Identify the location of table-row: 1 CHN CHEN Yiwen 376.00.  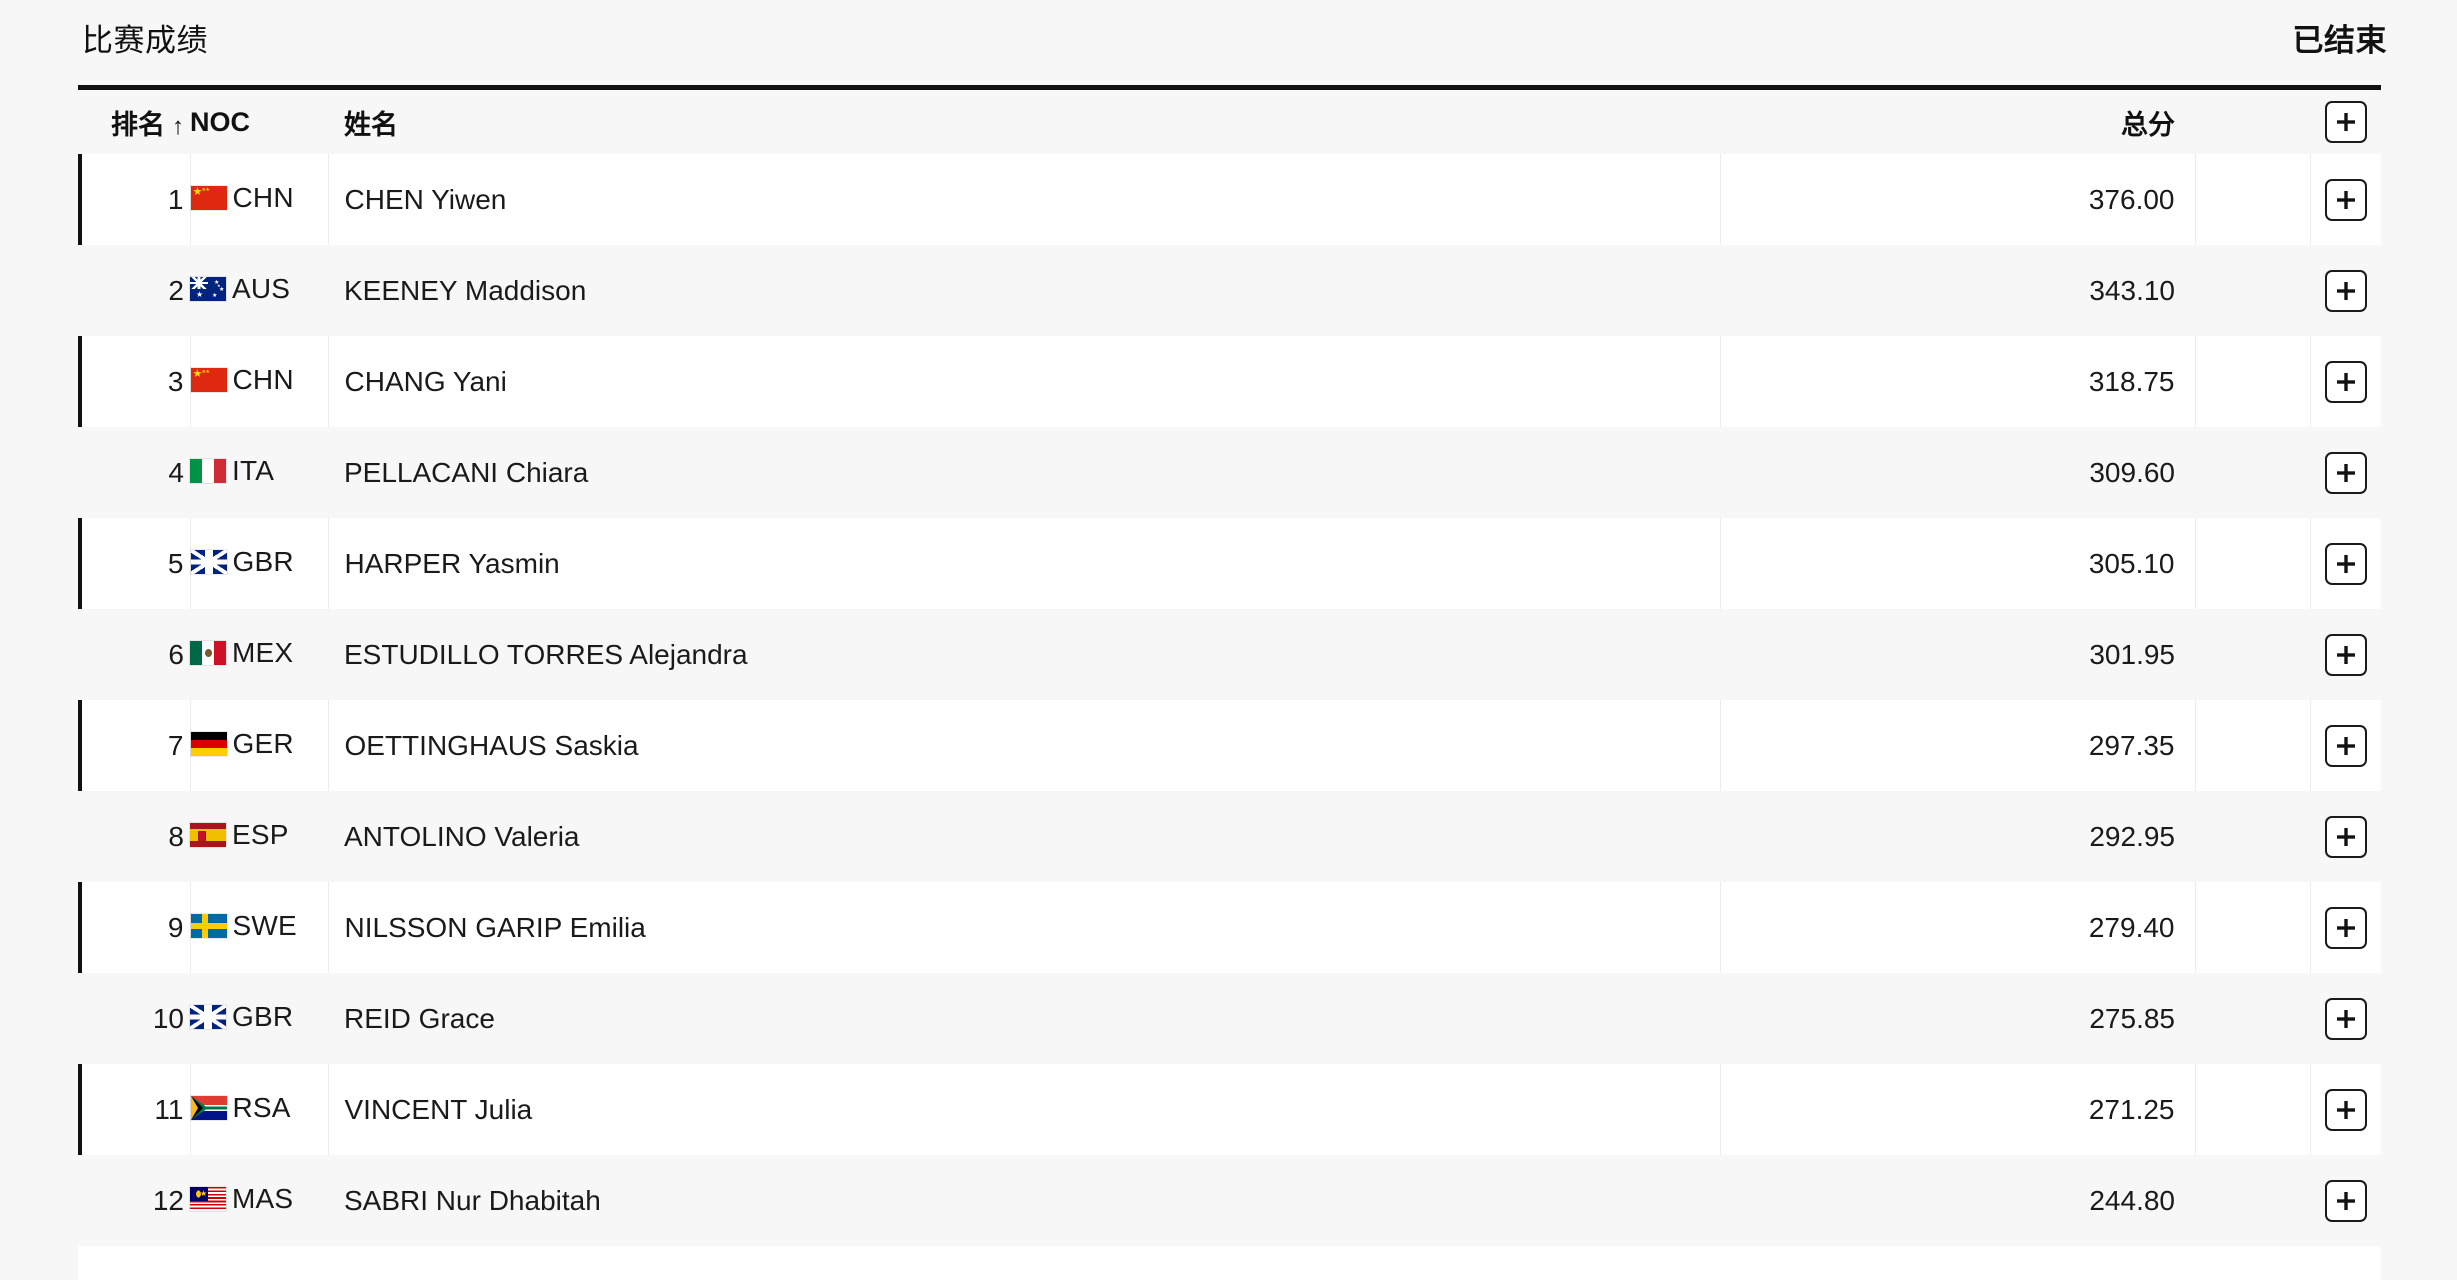
(1229, 199).